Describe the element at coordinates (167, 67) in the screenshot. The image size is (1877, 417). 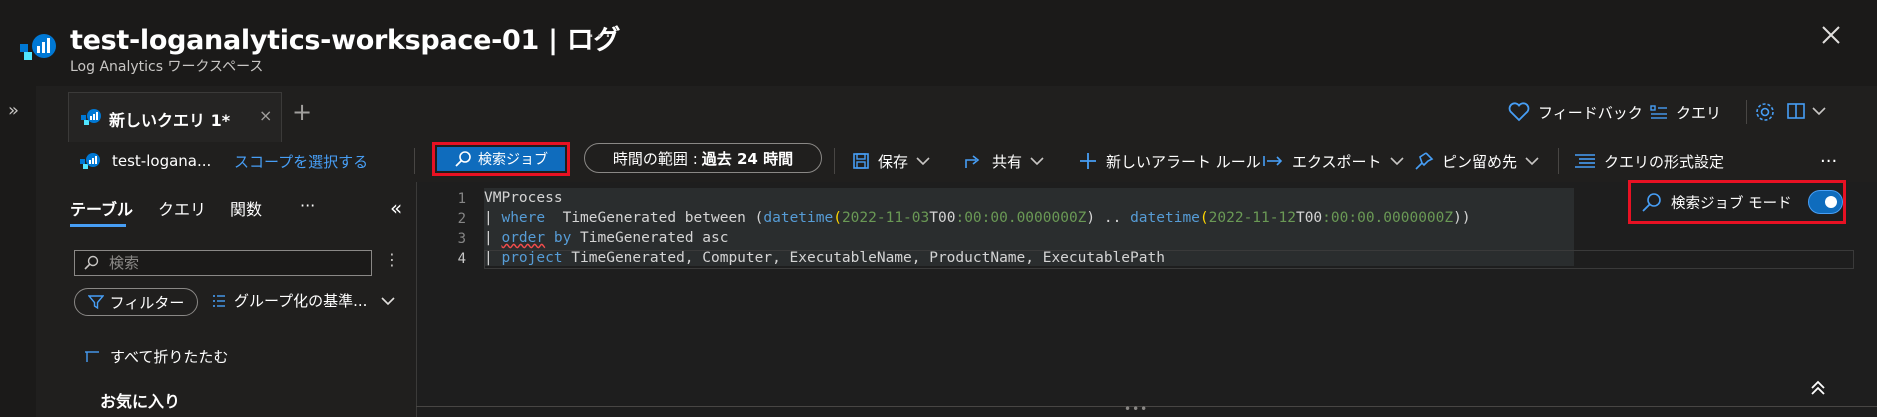
I see `page-subtitle: Log Analytics ワークスペース` at that location.